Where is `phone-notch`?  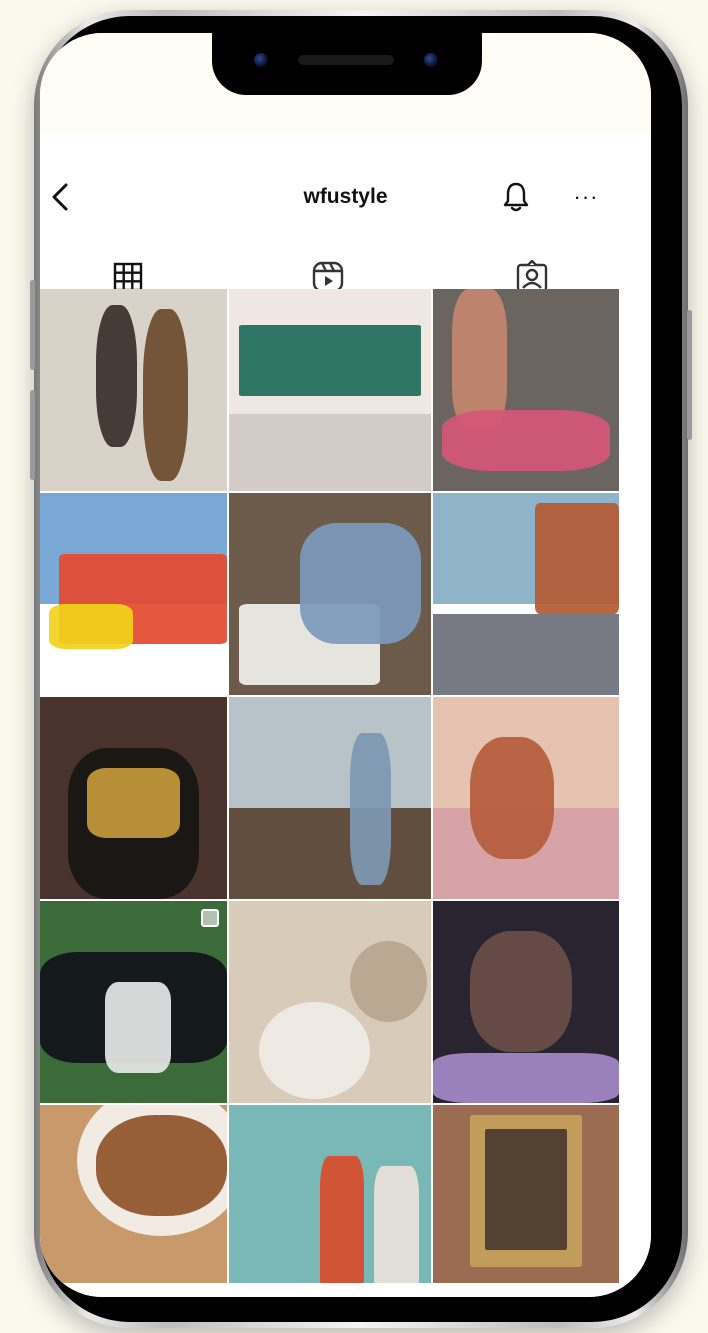 phone-notch is located at coordinates (347, 64).